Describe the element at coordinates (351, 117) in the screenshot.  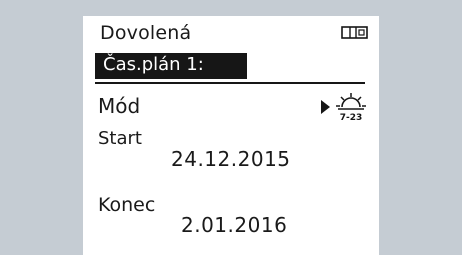
I see `mode-icon-caption: 7-23` at that location.